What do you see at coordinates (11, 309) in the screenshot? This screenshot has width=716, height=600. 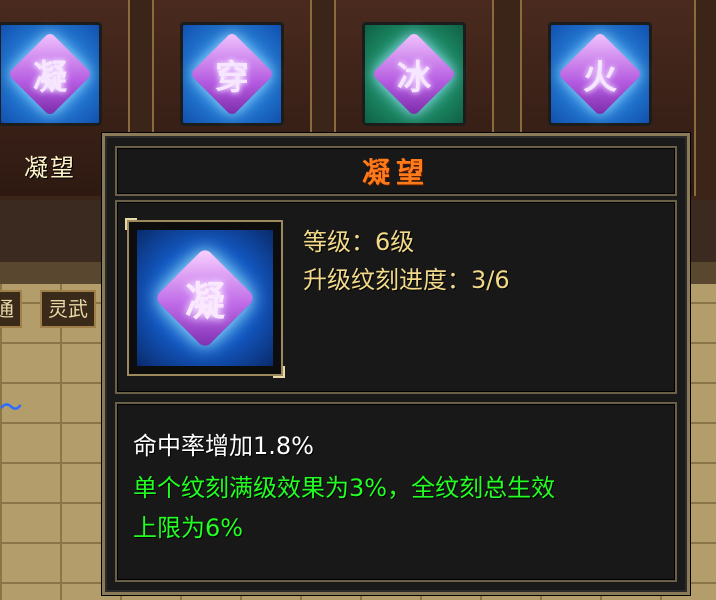 I see `tab-tong: 通` at bounding box center [11, 309].